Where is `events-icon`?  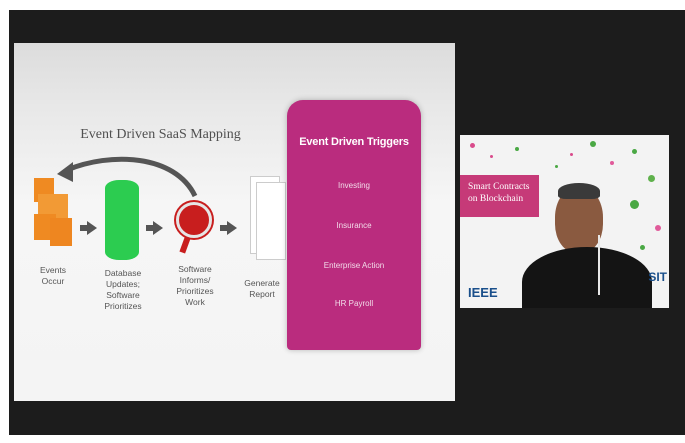
events-icon is located at coordinates (59, 218).